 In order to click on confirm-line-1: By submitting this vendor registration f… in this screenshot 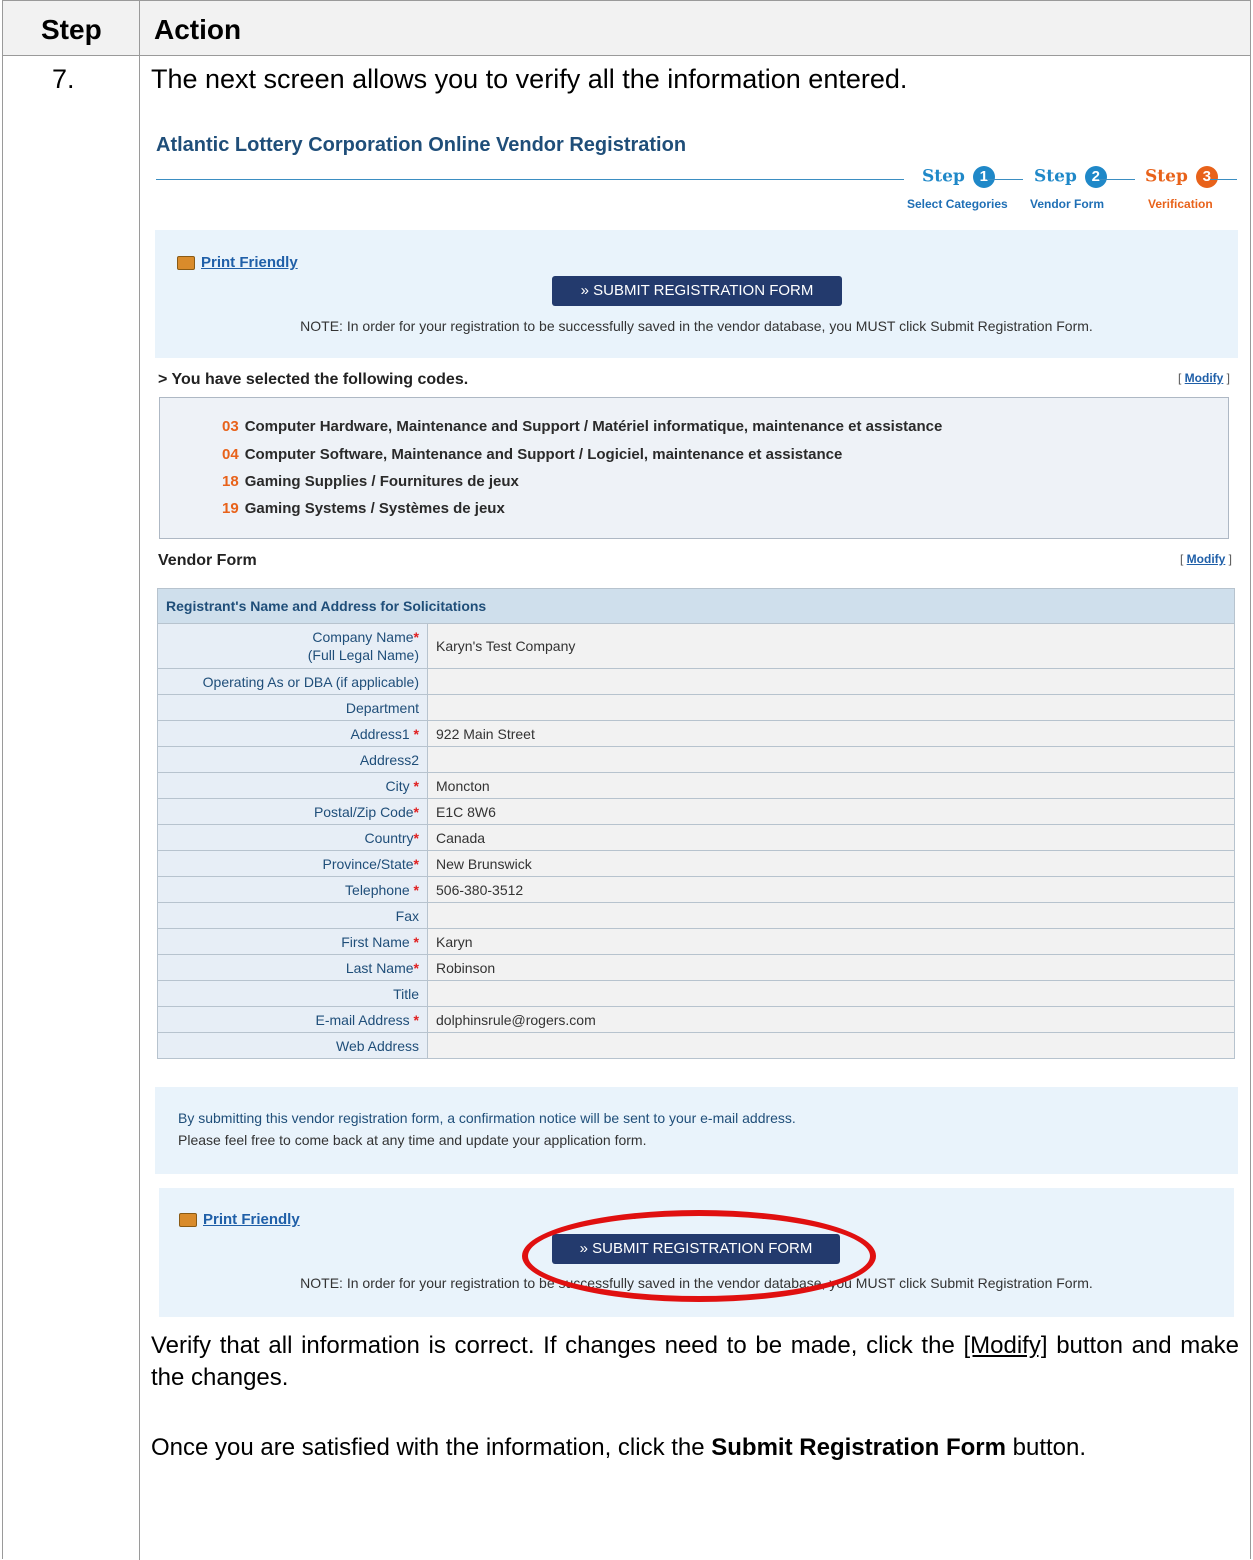, I will do `click(487, 1118)`.